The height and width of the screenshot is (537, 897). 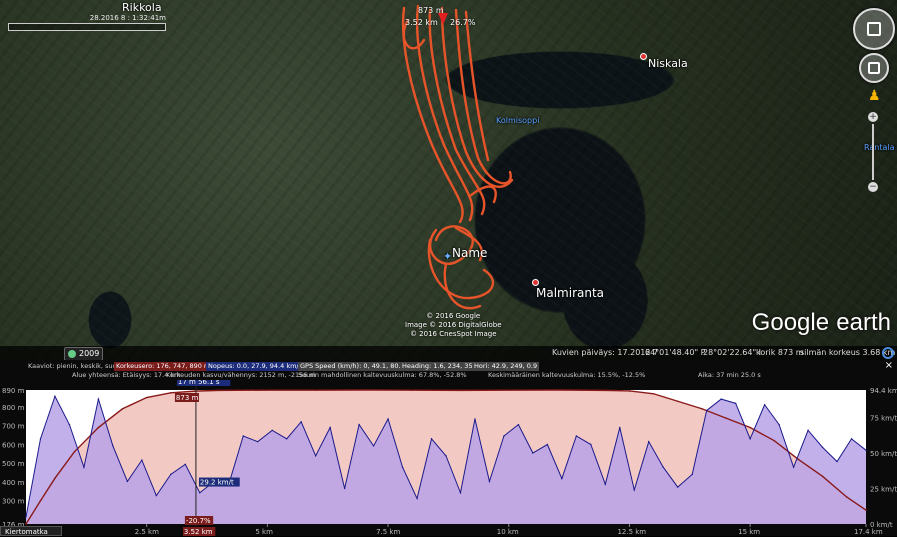 I want to click on place-label-niskala: Niskala, so click(x=668, y=63).